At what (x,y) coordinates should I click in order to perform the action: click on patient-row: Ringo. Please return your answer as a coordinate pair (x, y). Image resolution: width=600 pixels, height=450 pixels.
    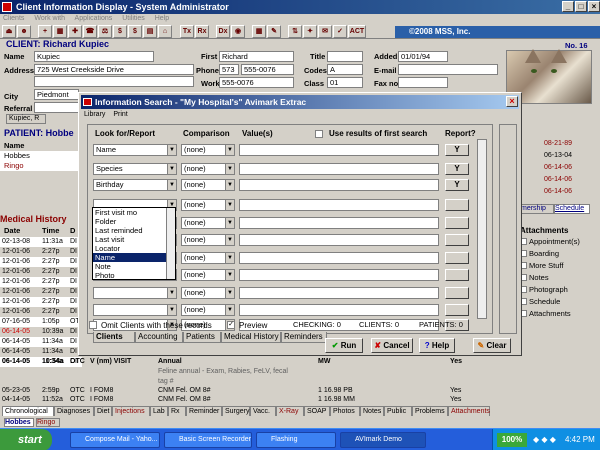
    Looking at the image, I should click on (40, 166).